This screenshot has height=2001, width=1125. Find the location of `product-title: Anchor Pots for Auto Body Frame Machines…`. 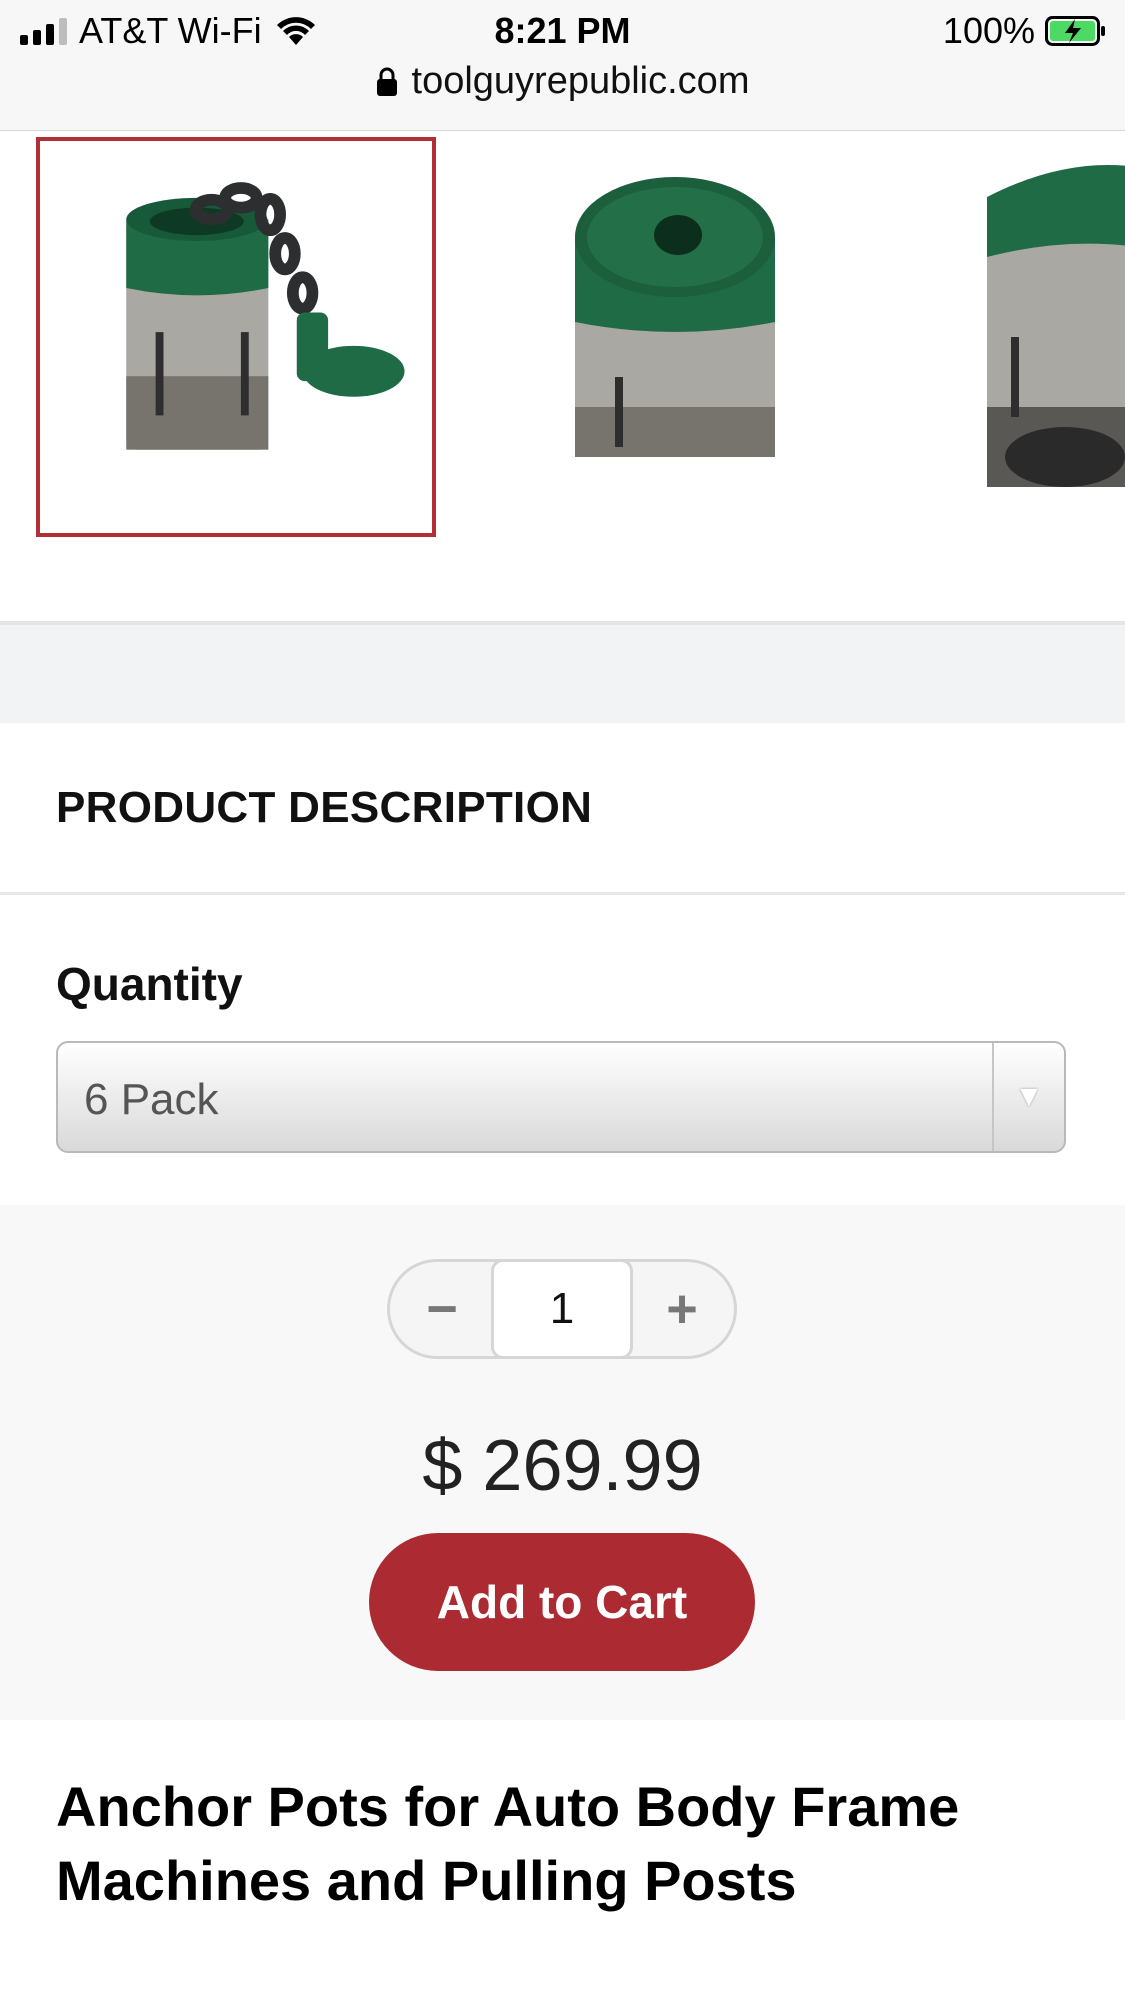

product-title: Anchor Pots for Auto Body Frame Machines… is located at coordinates (508, 1843).